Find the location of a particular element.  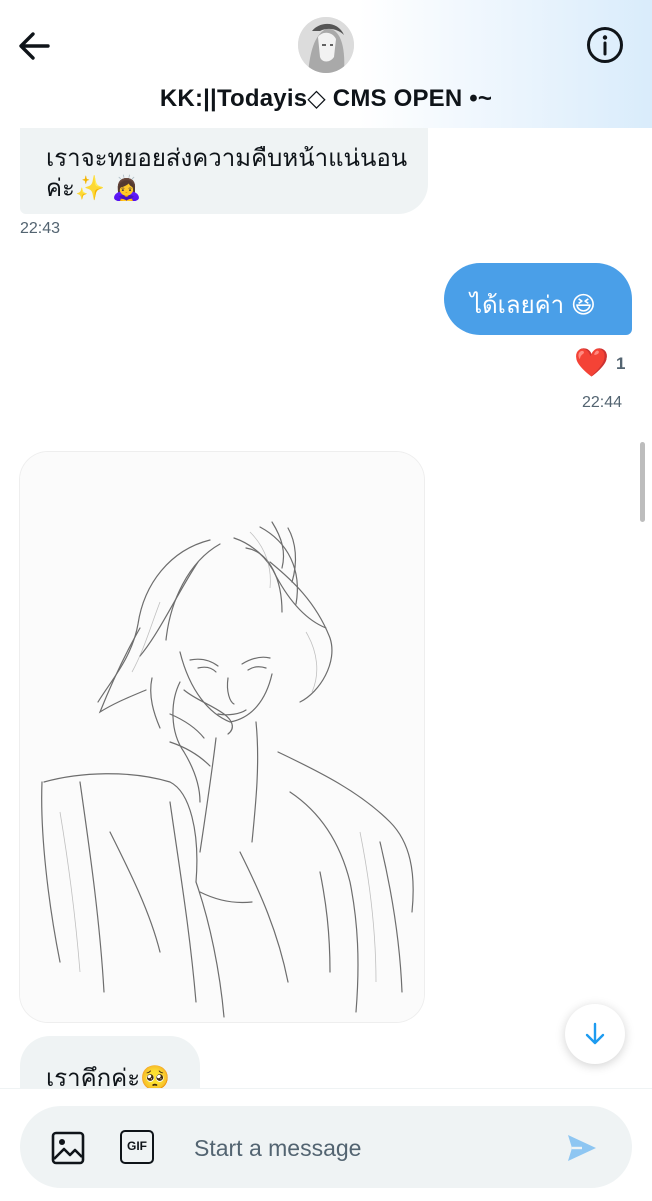

reaction-heart: ❤️ 1 is located at coordinates (604, 364).